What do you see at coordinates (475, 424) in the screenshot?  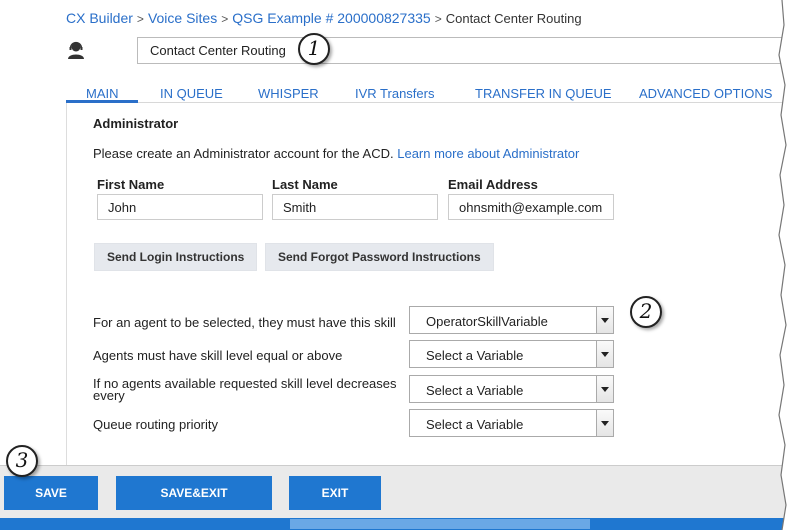 I see `queue-priority-value: Select a Variable` at bounding box center [475, 424].